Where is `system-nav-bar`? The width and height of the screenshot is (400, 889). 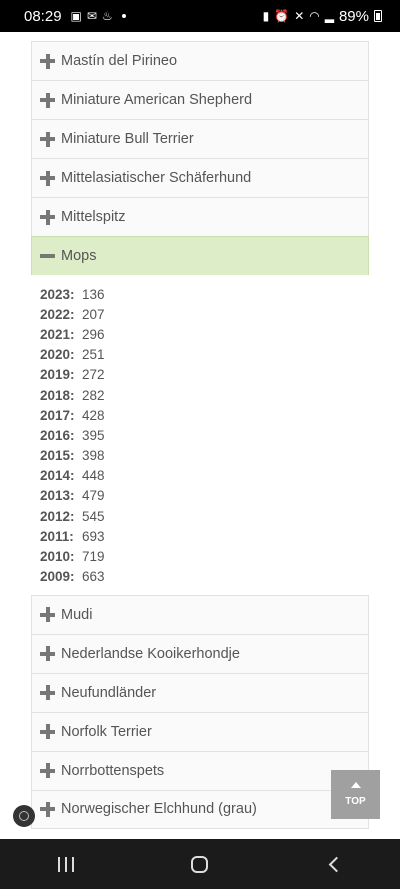 system-nav-bar is located at coordinates (200, 864).